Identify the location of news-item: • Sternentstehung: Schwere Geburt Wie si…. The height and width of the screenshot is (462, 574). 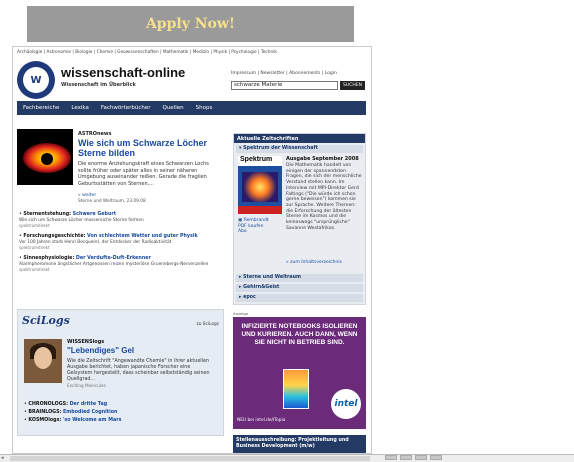
(81, 220).